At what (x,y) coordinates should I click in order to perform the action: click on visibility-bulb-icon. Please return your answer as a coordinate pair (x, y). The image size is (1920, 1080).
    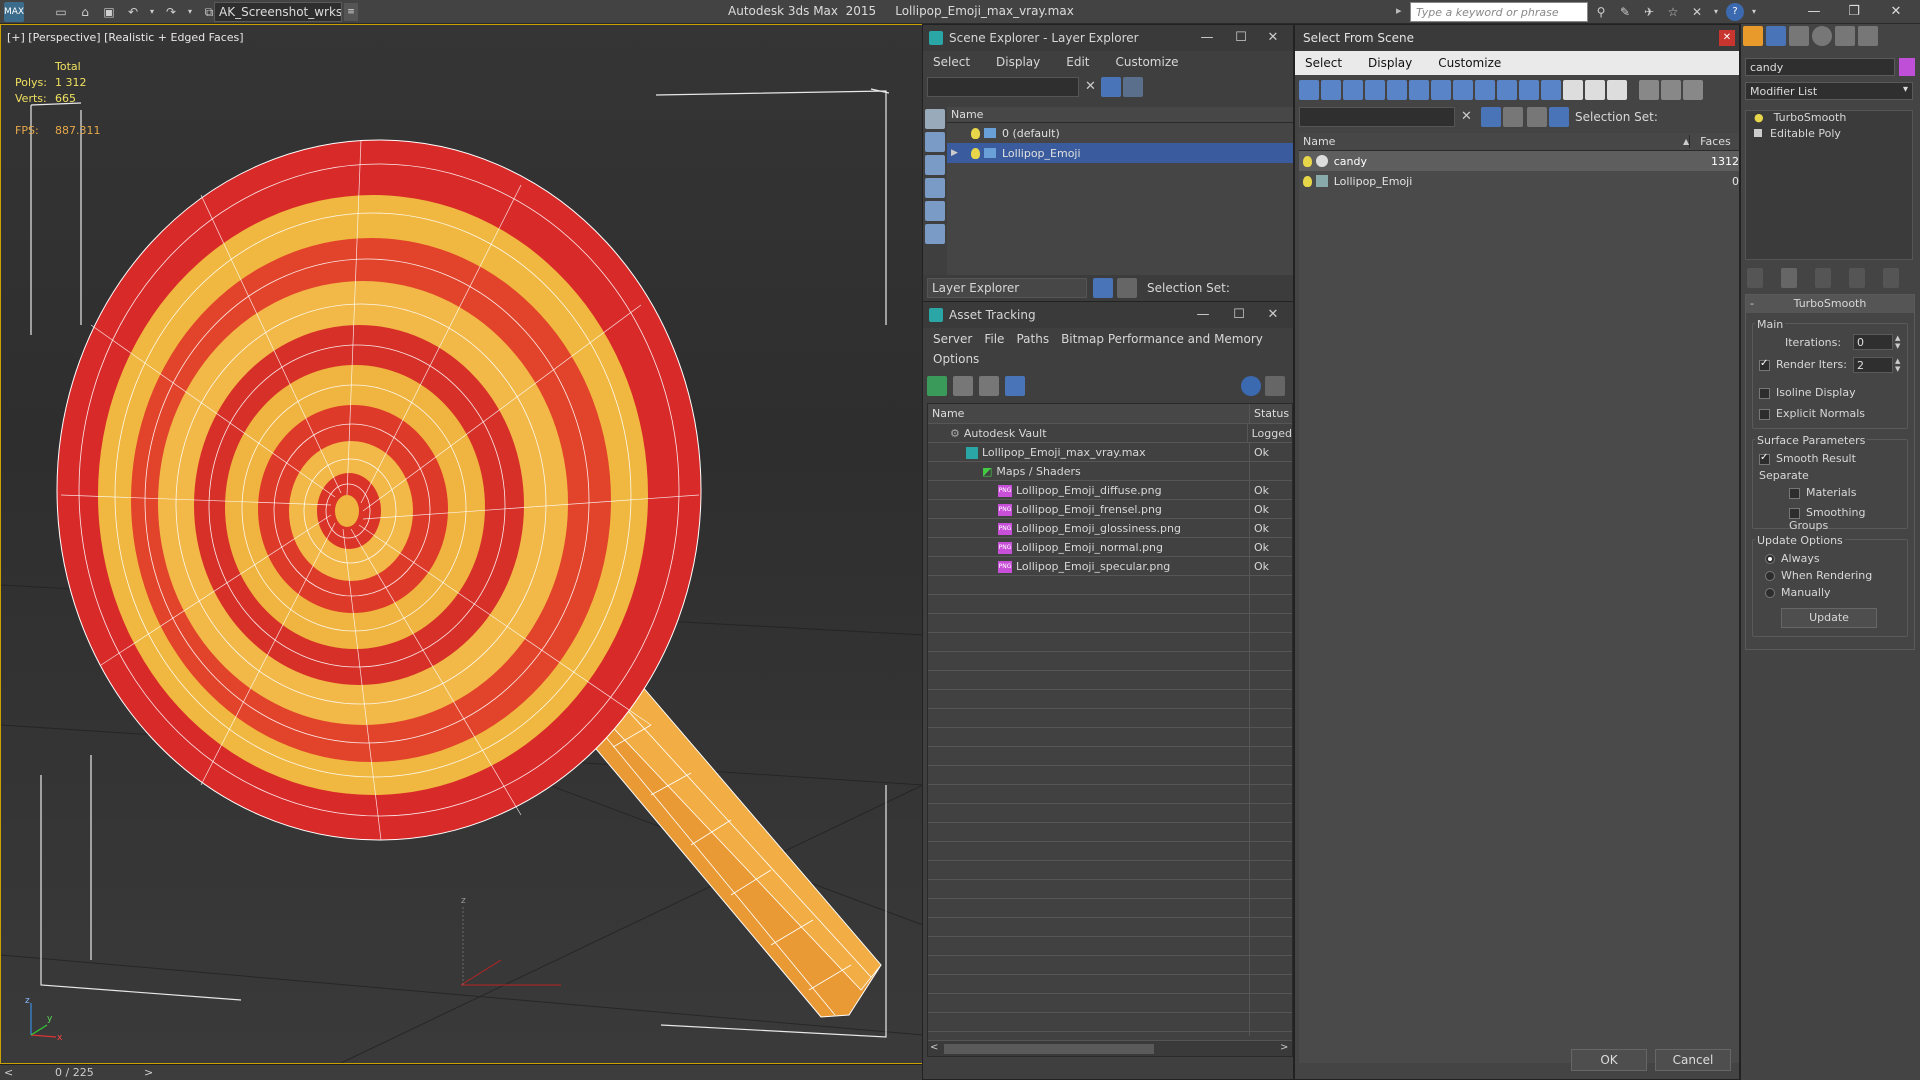
    Looking at the image, I should click on (1307, 181).